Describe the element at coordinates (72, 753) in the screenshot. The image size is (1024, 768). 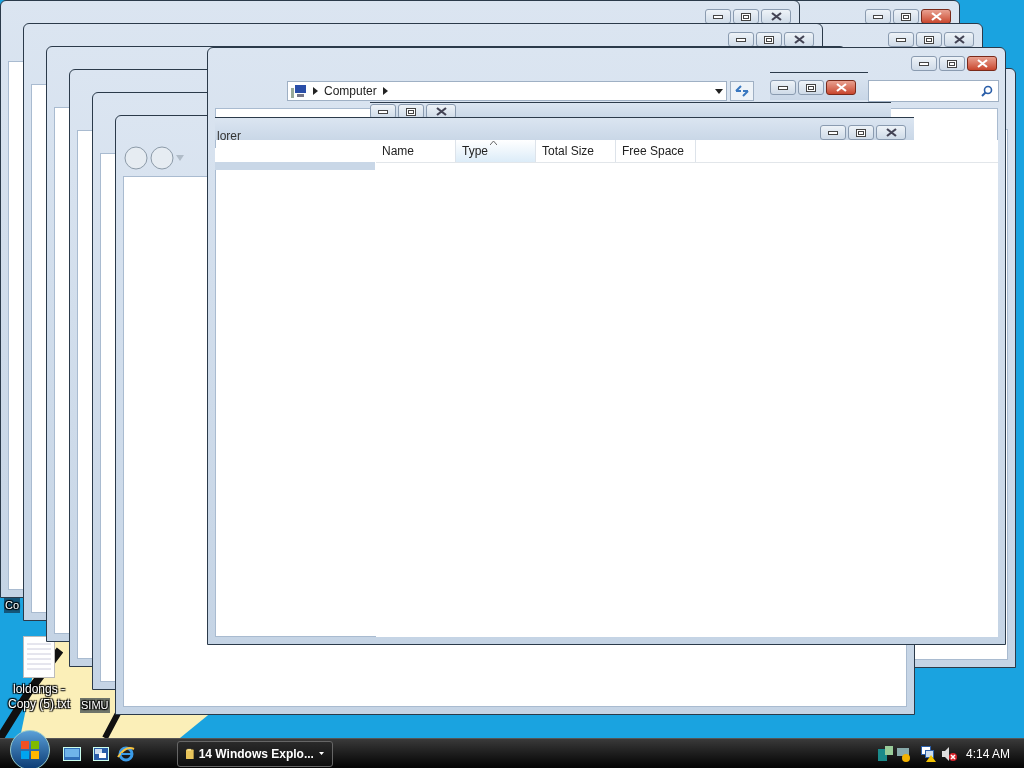
I see `desktop-icon` at that location.